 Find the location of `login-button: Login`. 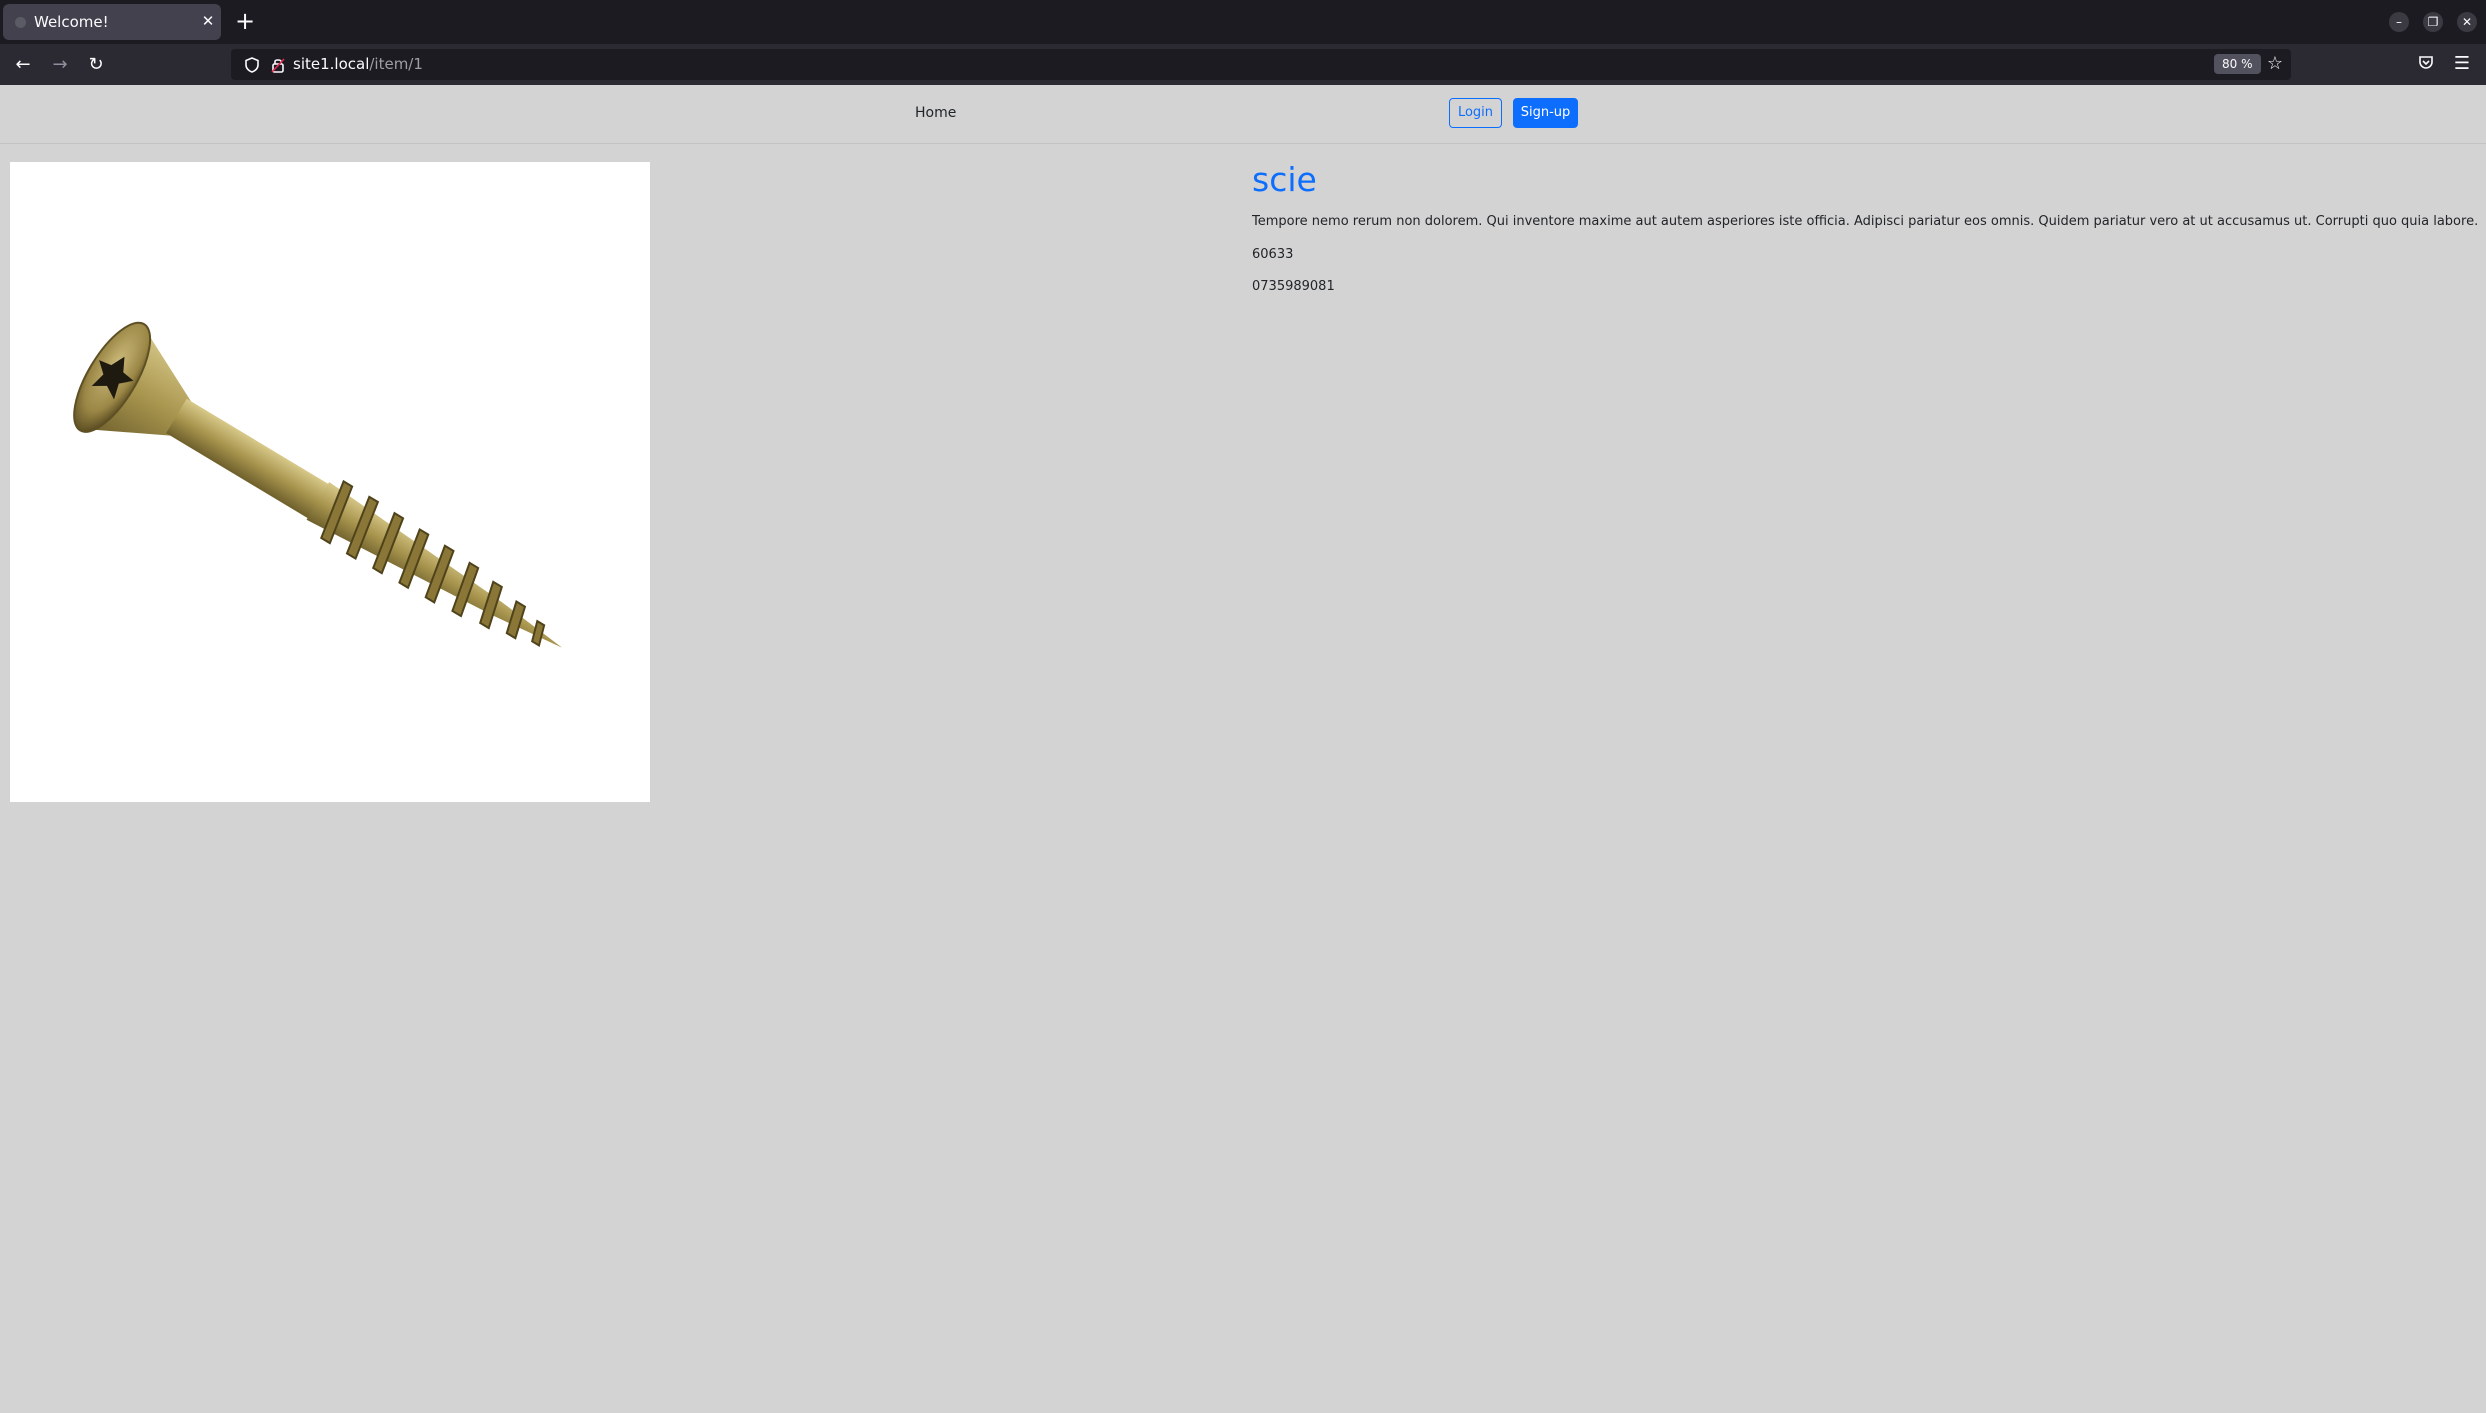

login-button: Login is located at coordinates (1475, 113).